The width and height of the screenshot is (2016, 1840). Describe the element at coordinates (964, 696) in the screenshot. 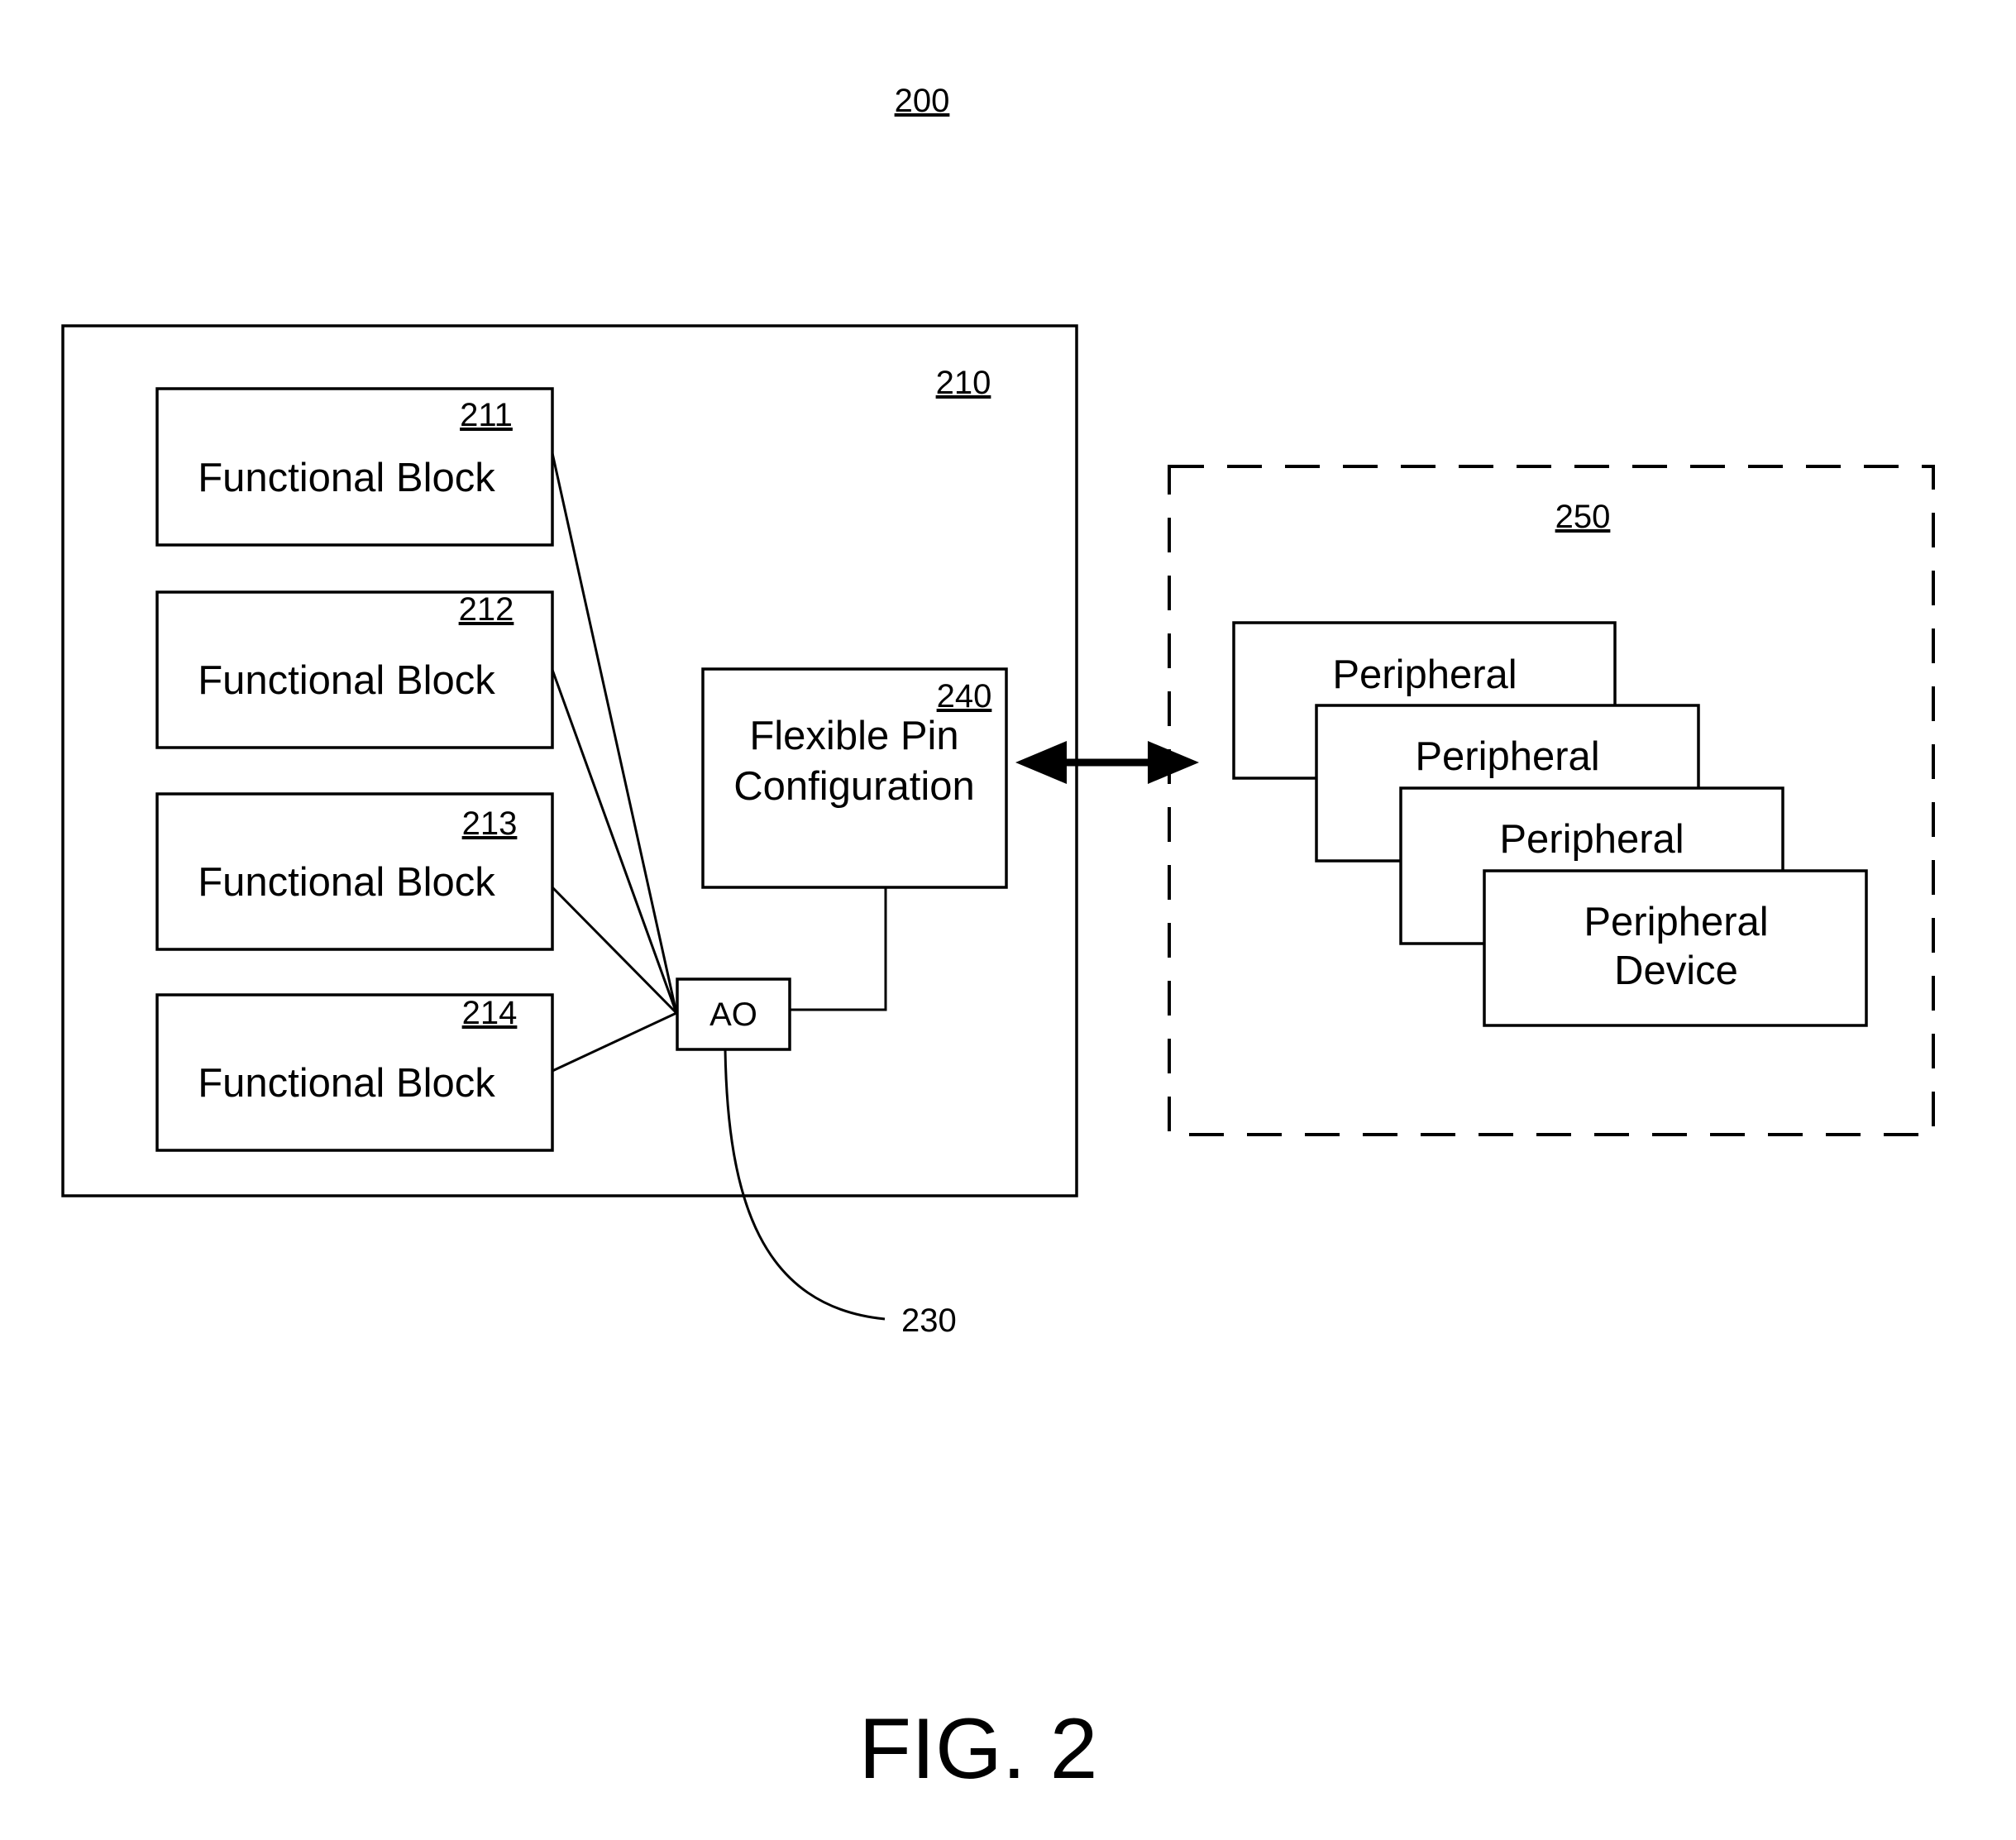

I see `pin-config-ref: 240` at that location.